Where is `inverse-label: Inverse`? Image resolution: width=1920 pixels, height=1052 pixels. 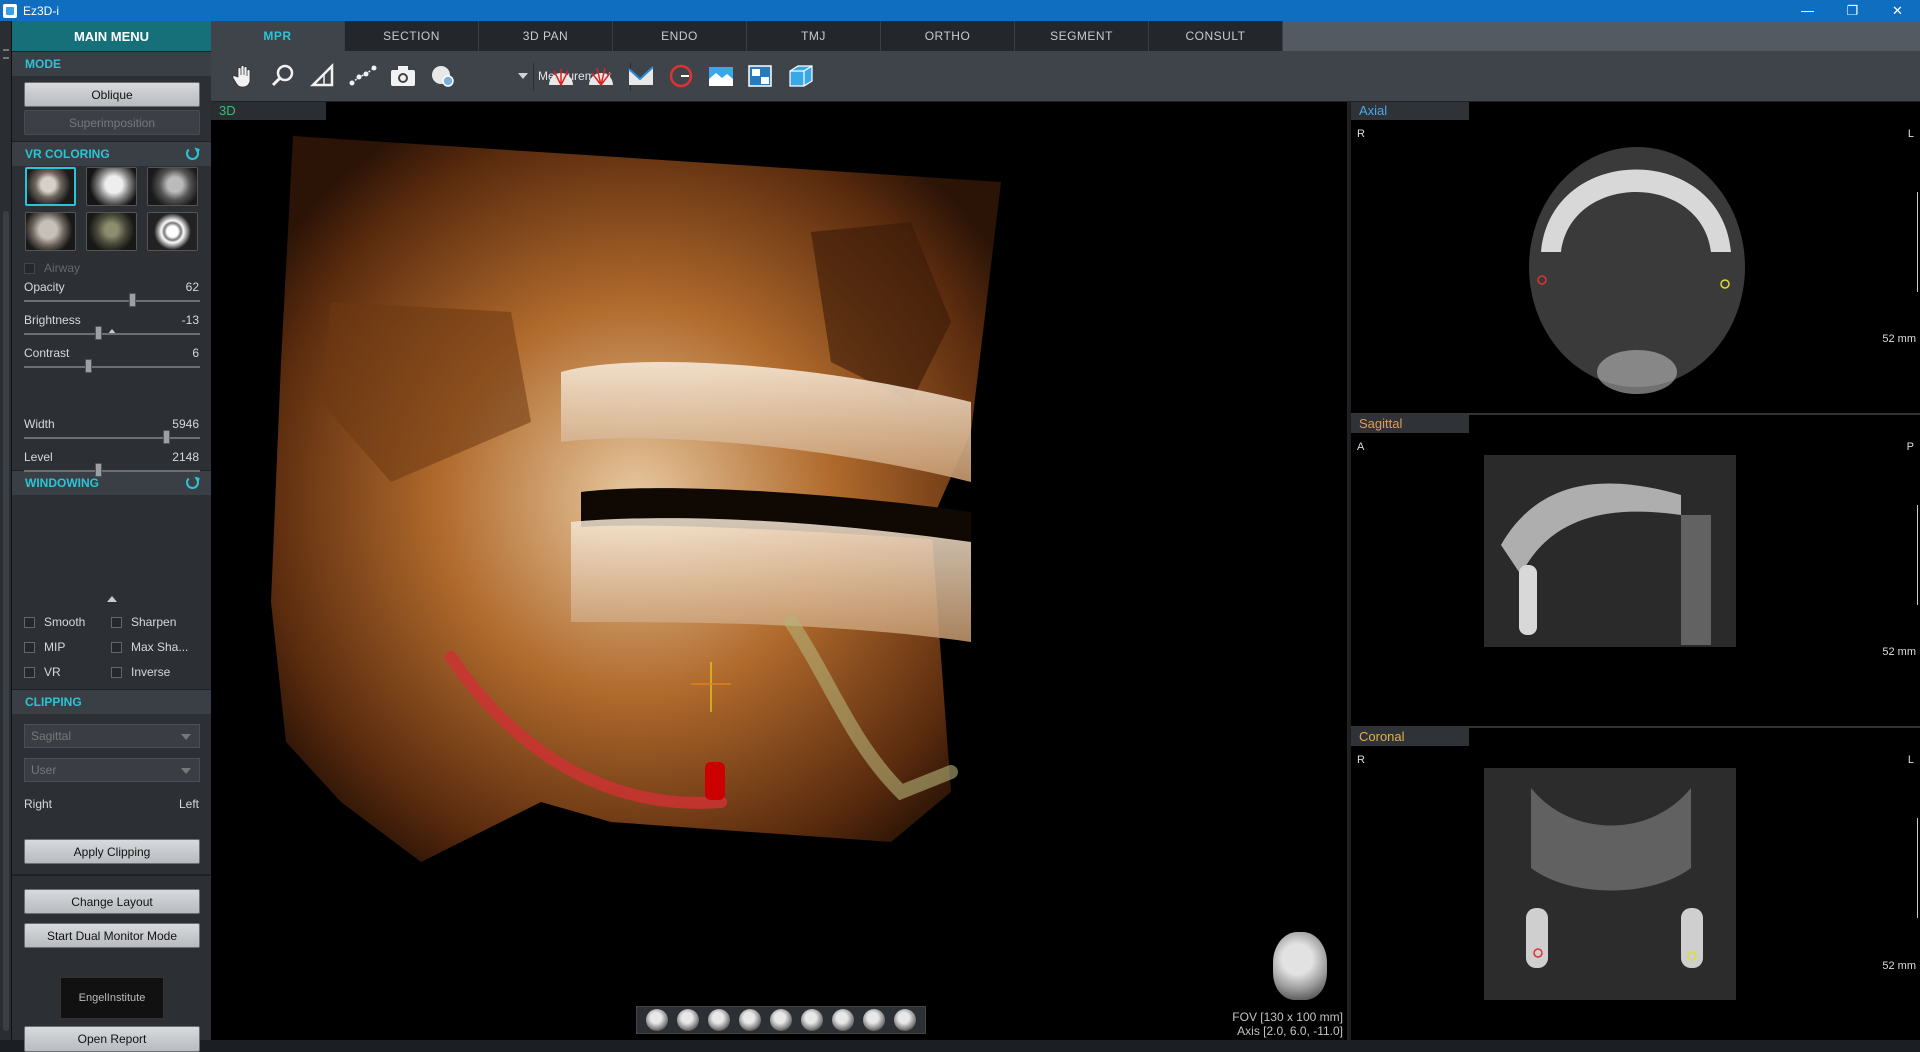
inverse-label: Inverse is located at coordinates (151, 672).